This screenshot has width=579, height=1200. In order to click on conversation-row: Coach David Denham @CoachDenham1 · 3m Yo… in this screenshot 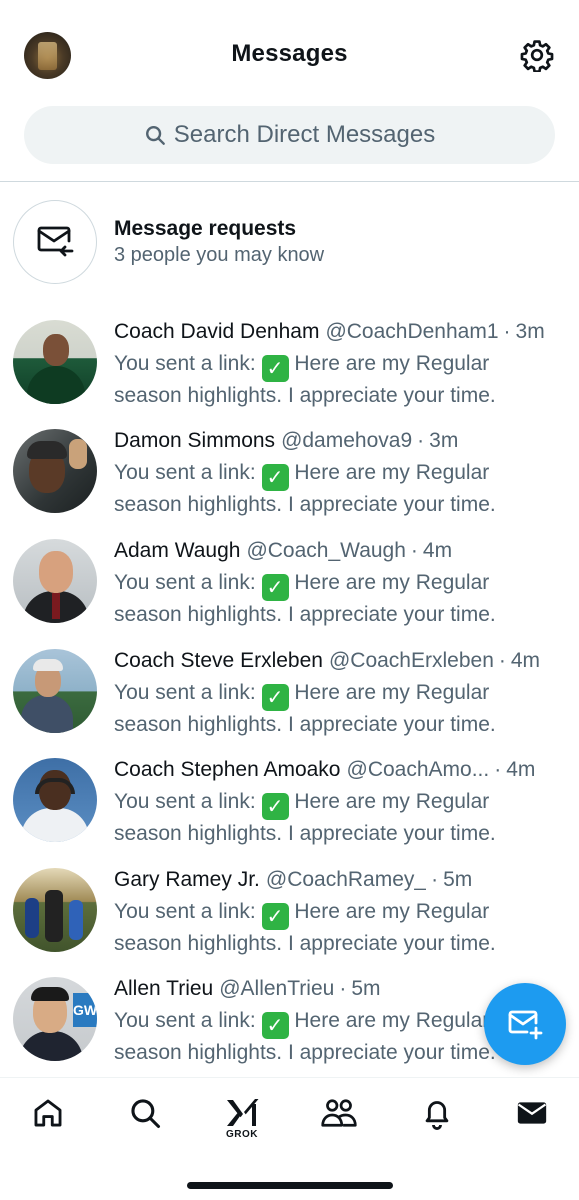, I will do `click(289, 375)`.